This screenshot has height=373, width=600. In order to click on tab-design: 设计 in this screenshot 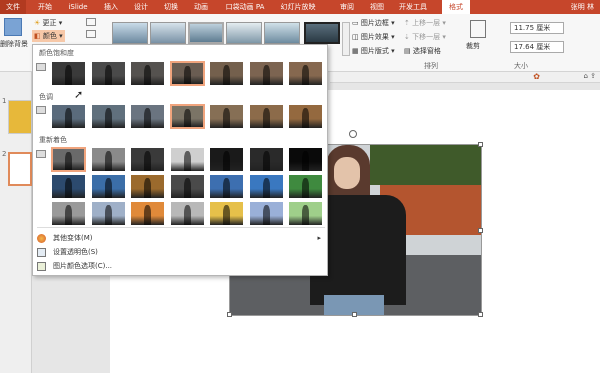, I will do `click(141, 7)`.